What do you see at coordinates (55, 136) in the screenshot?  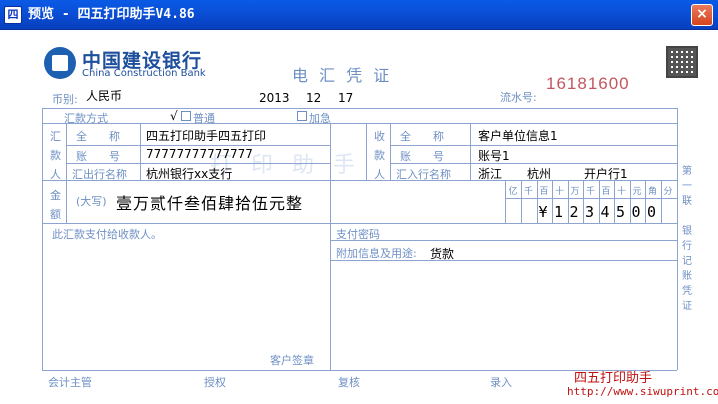 I see `remitter-side-label: 汇` at bounding box center [55, 136].